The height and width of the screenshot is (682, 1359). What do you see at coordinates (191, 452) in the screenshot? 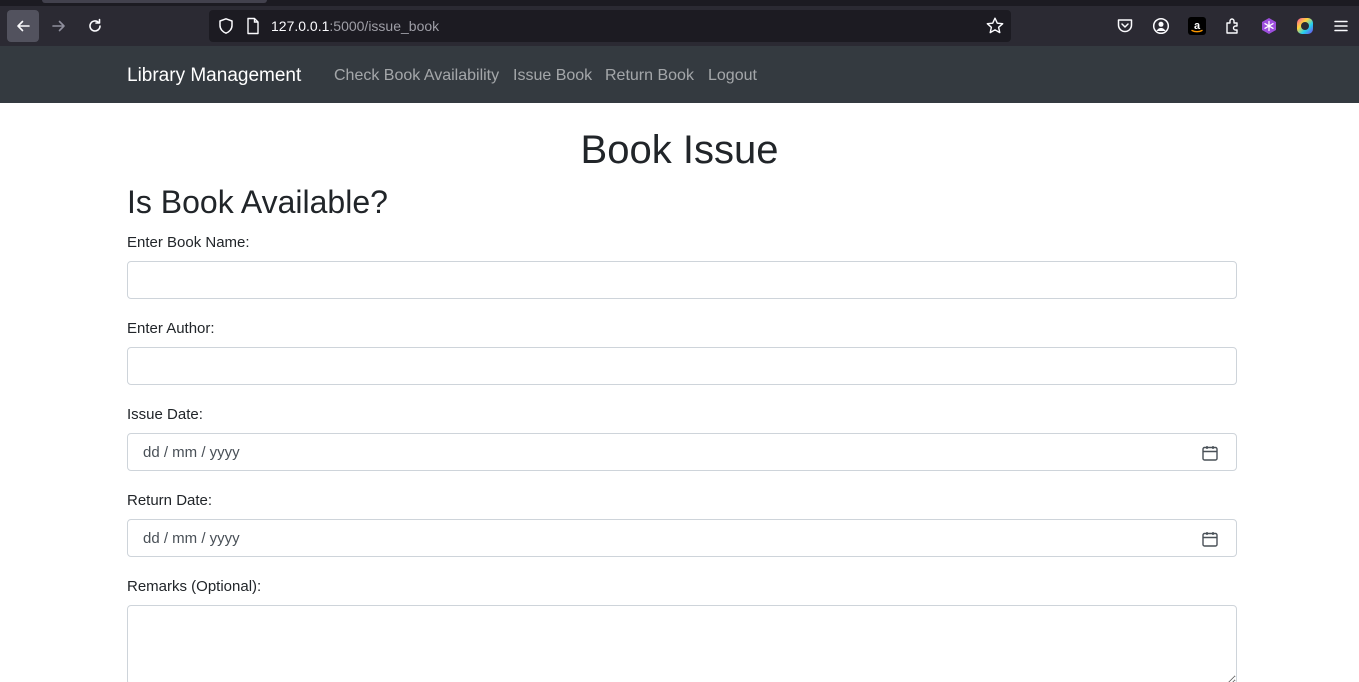
I see `issue-date-placeholder: dd / mm / yyyy` at bounding box center [191, 452].